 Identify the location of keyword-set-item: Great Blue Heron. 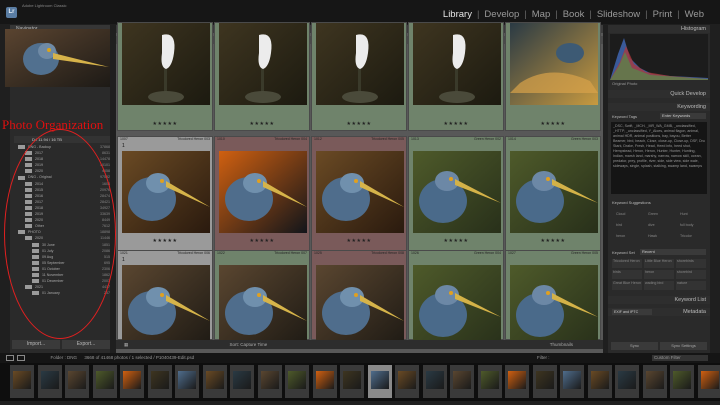
(627, 285).